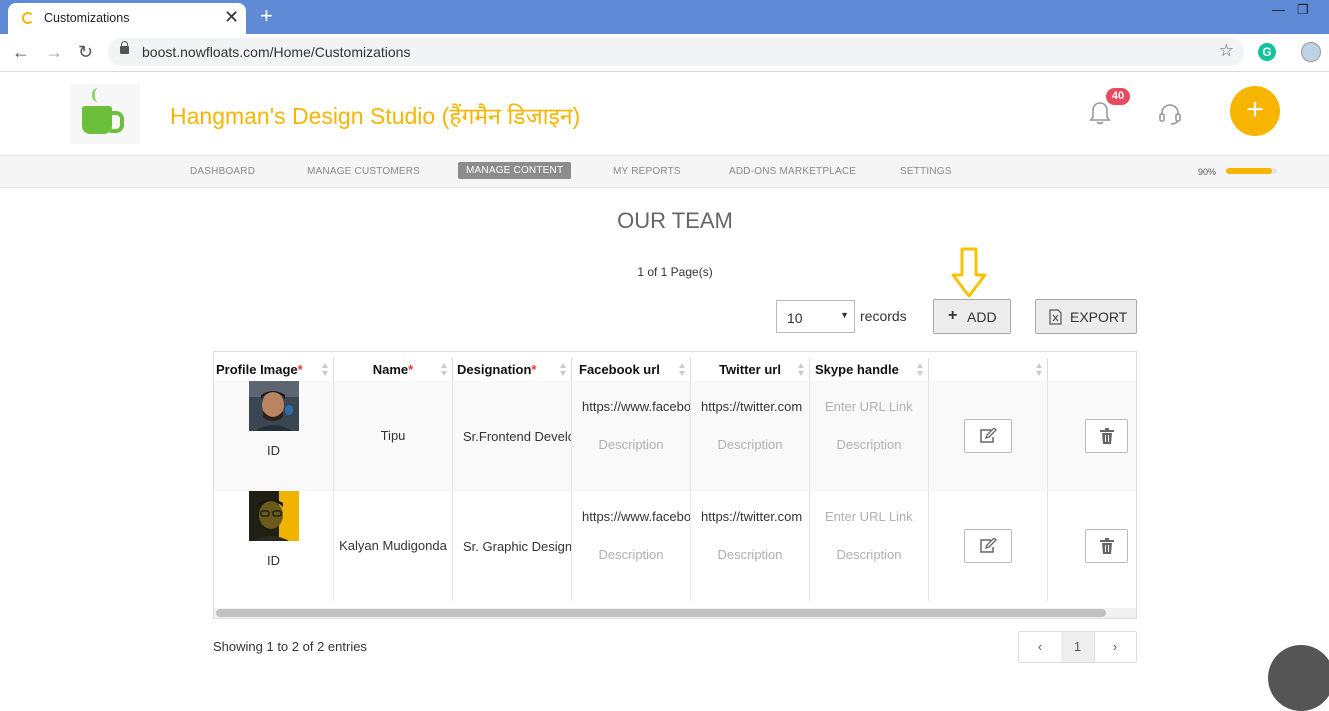 This screenshot has width=1329, height=711. Describe the element at coordinates (752, 406) in the screenshot. I see `twitter-url-value: https://twitter.com` at that location.